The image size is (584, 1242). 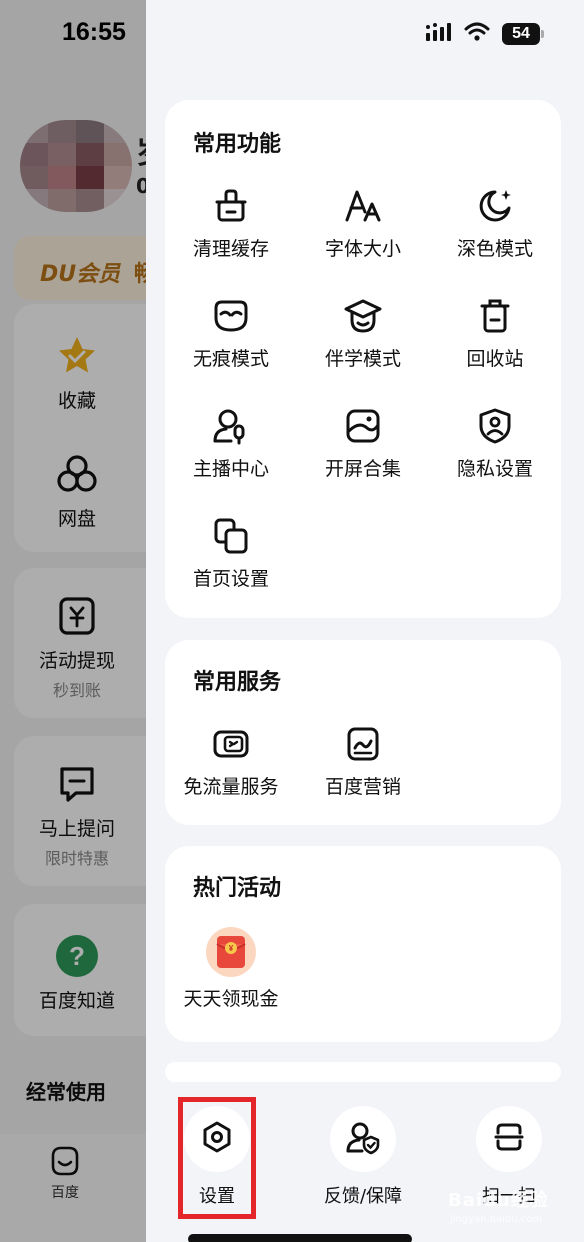 I want to click on scan-circle, so click(x=509, y=1139).